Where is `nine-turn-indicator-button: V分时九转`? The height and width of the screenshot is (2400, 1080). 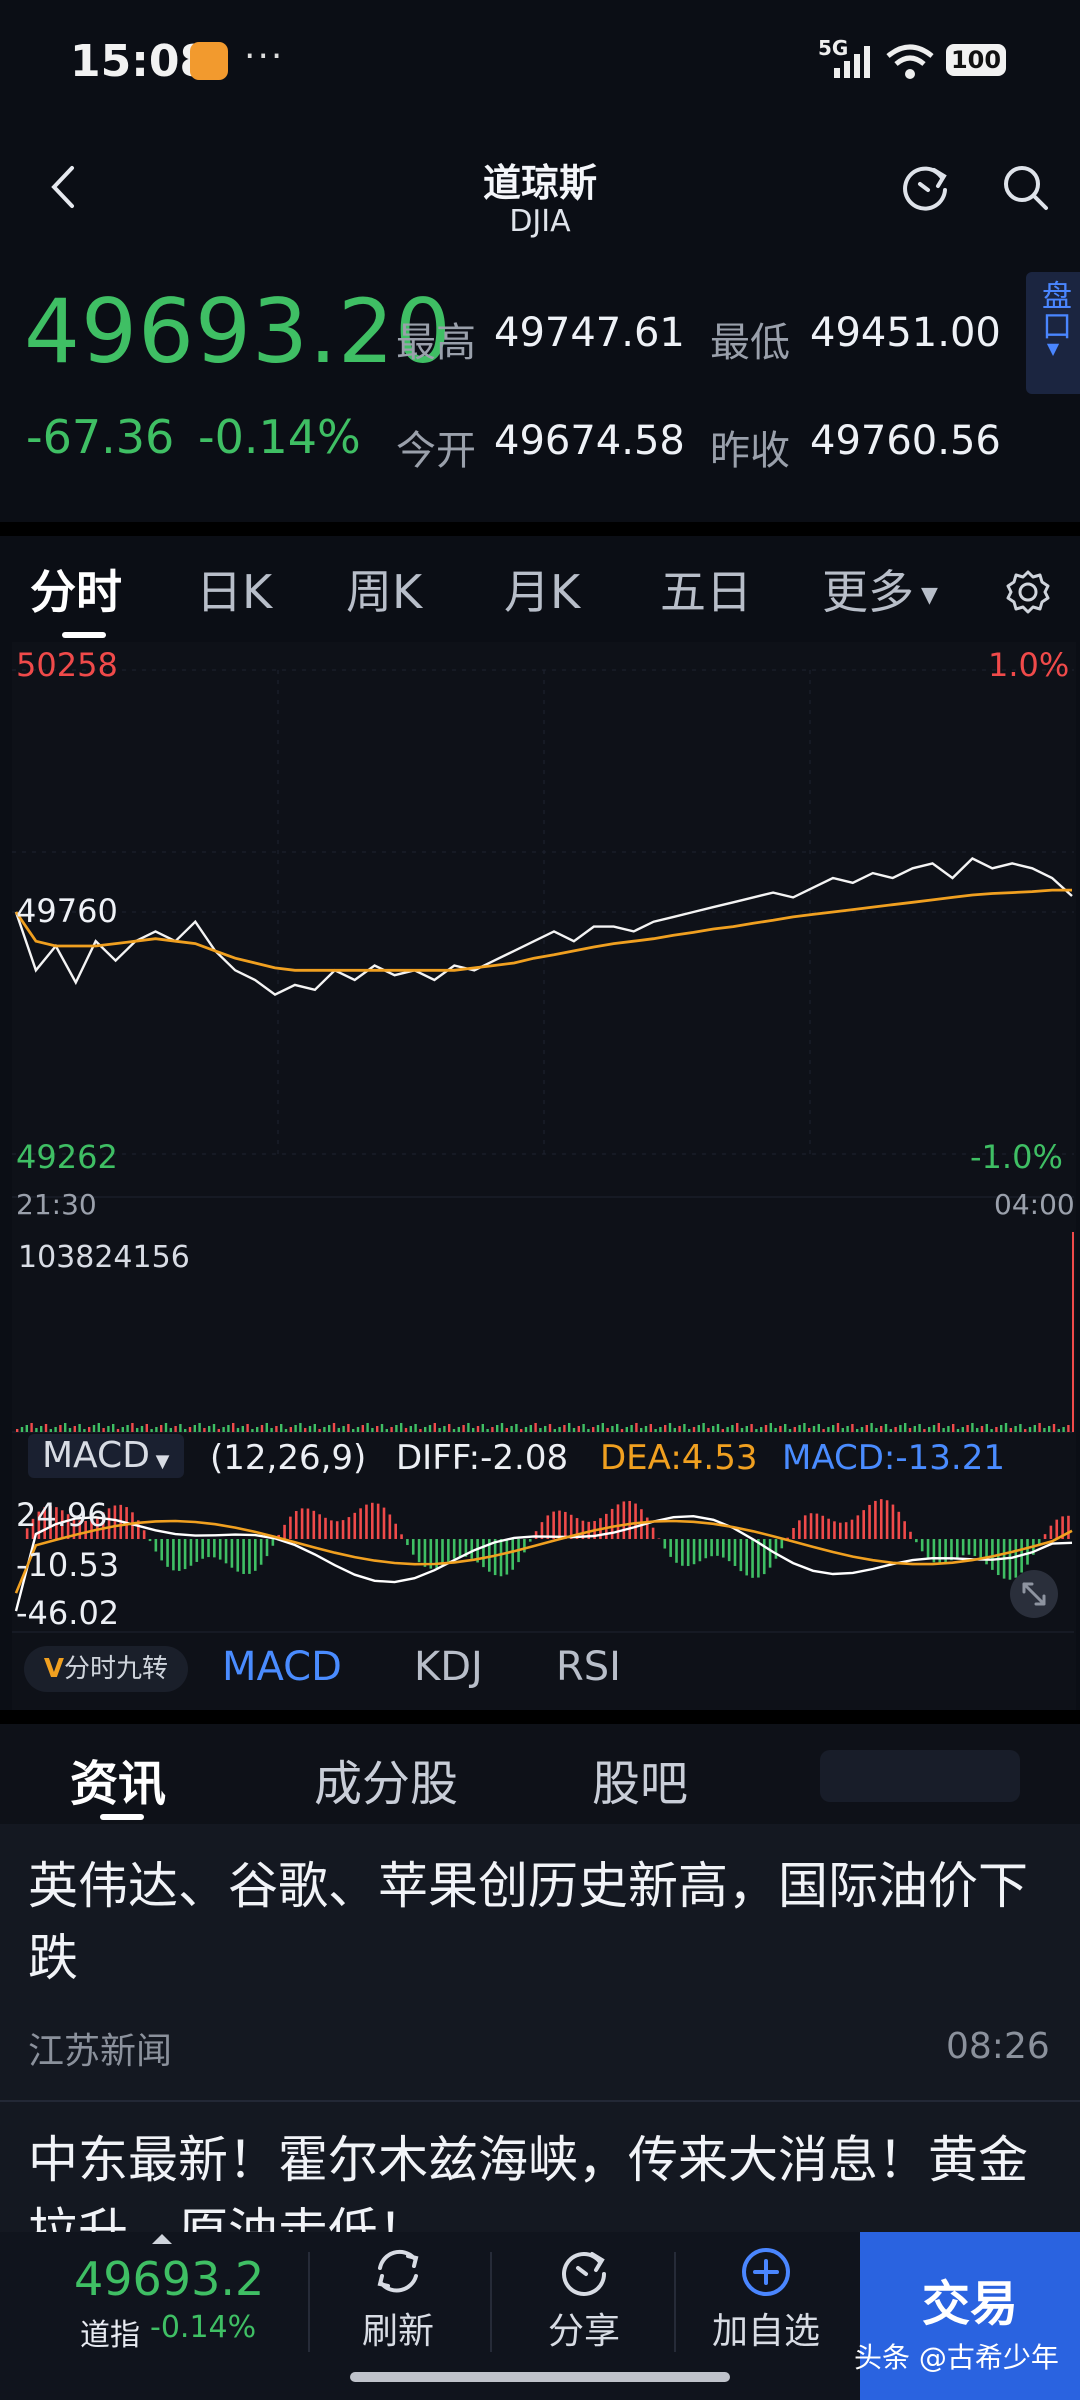
nine-turn-indicator-button: V分时九转 is located at coordinates (106, 1669).